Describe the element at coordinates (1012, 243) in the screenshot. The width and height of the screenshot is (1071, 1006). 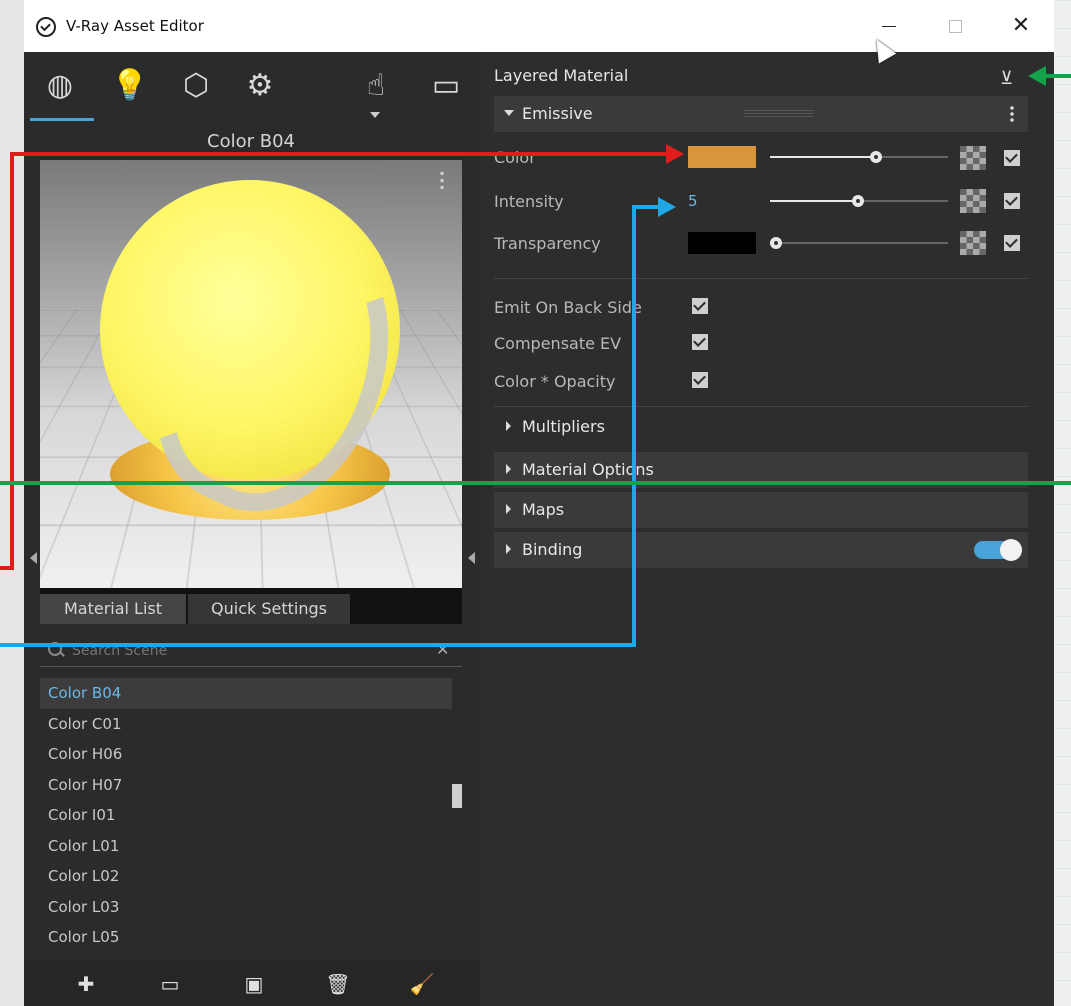
I see `transparency-enable-checkbox` at that location.